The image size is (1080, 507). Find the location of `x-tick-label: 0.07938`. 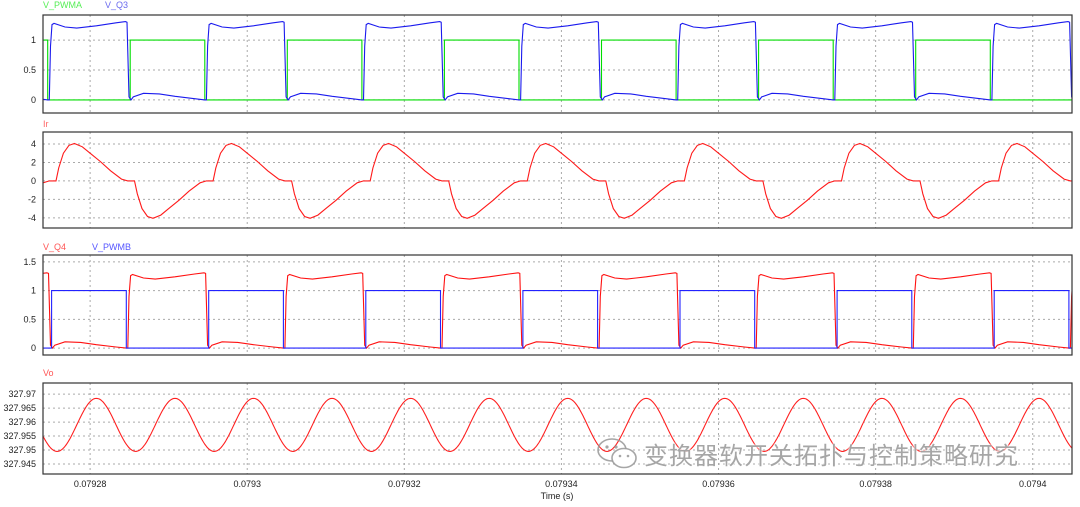

x-tick-label: 0.07938 is located at coordinates (875, 484).